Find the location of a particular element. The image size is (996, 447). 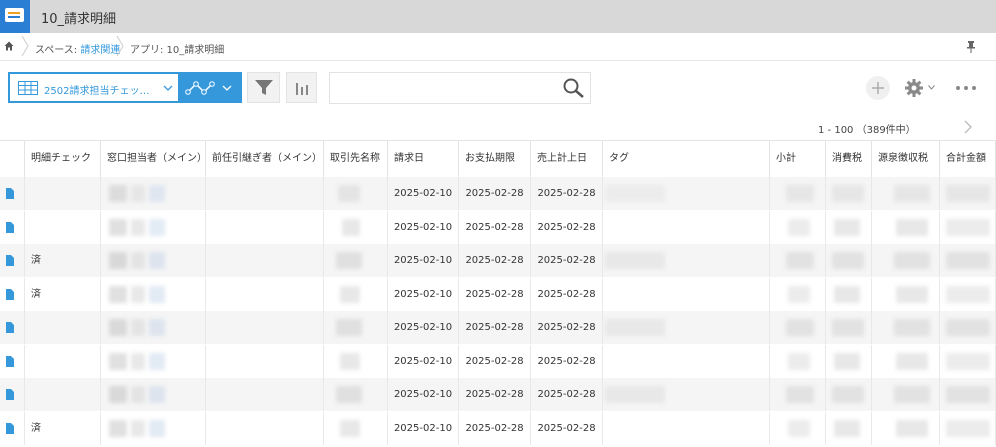

breadcrumb-separator-icon is located at coordinates (25, 46).